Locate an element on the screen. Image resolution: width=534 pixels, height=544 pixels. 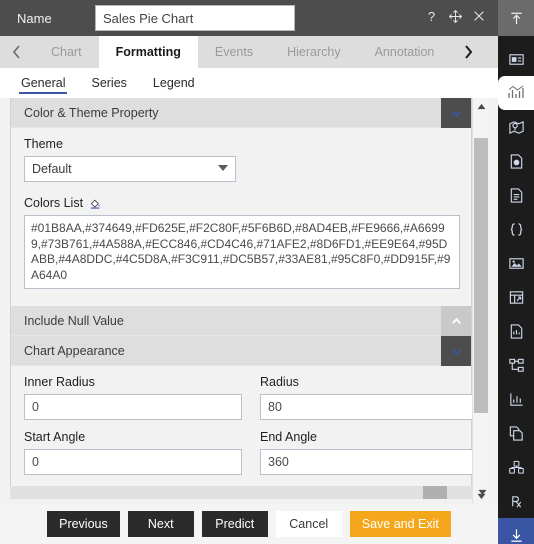
hierarchy-tree-icon is located at coordinates (516, 365).